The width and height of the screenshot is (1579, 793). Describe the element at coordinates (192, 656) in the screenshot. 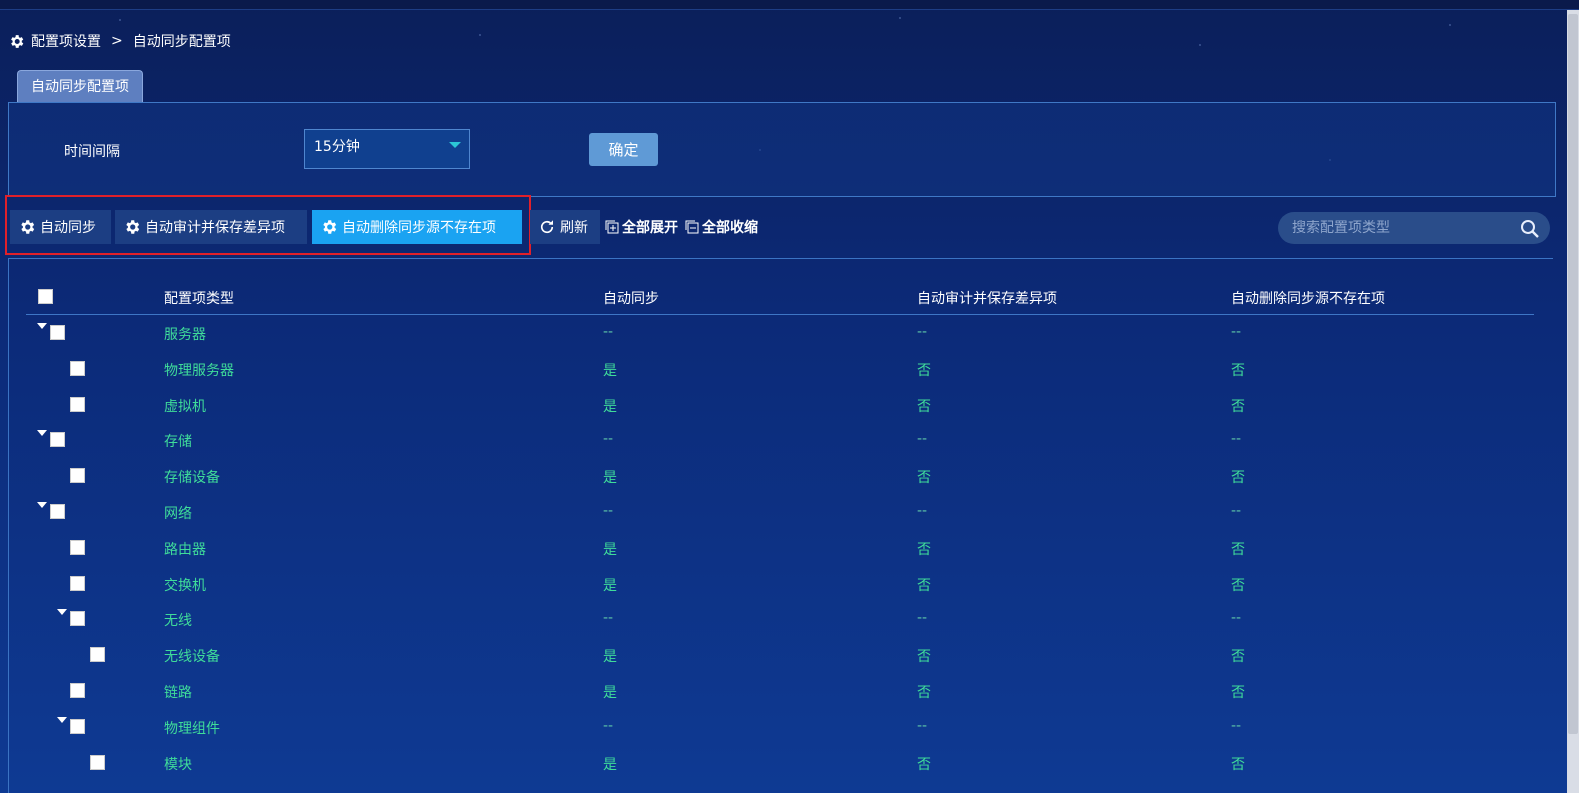

I see `cell-name: 无线设备` at that location.